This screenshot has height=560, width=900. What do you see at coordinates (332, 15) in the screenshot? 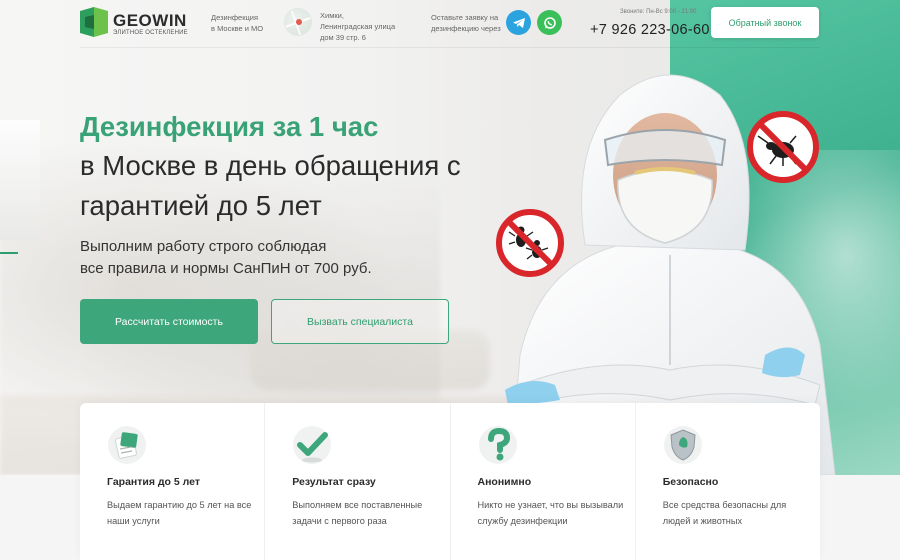
I see `address-line-1: Химки,` at bounding box center [332, 15].